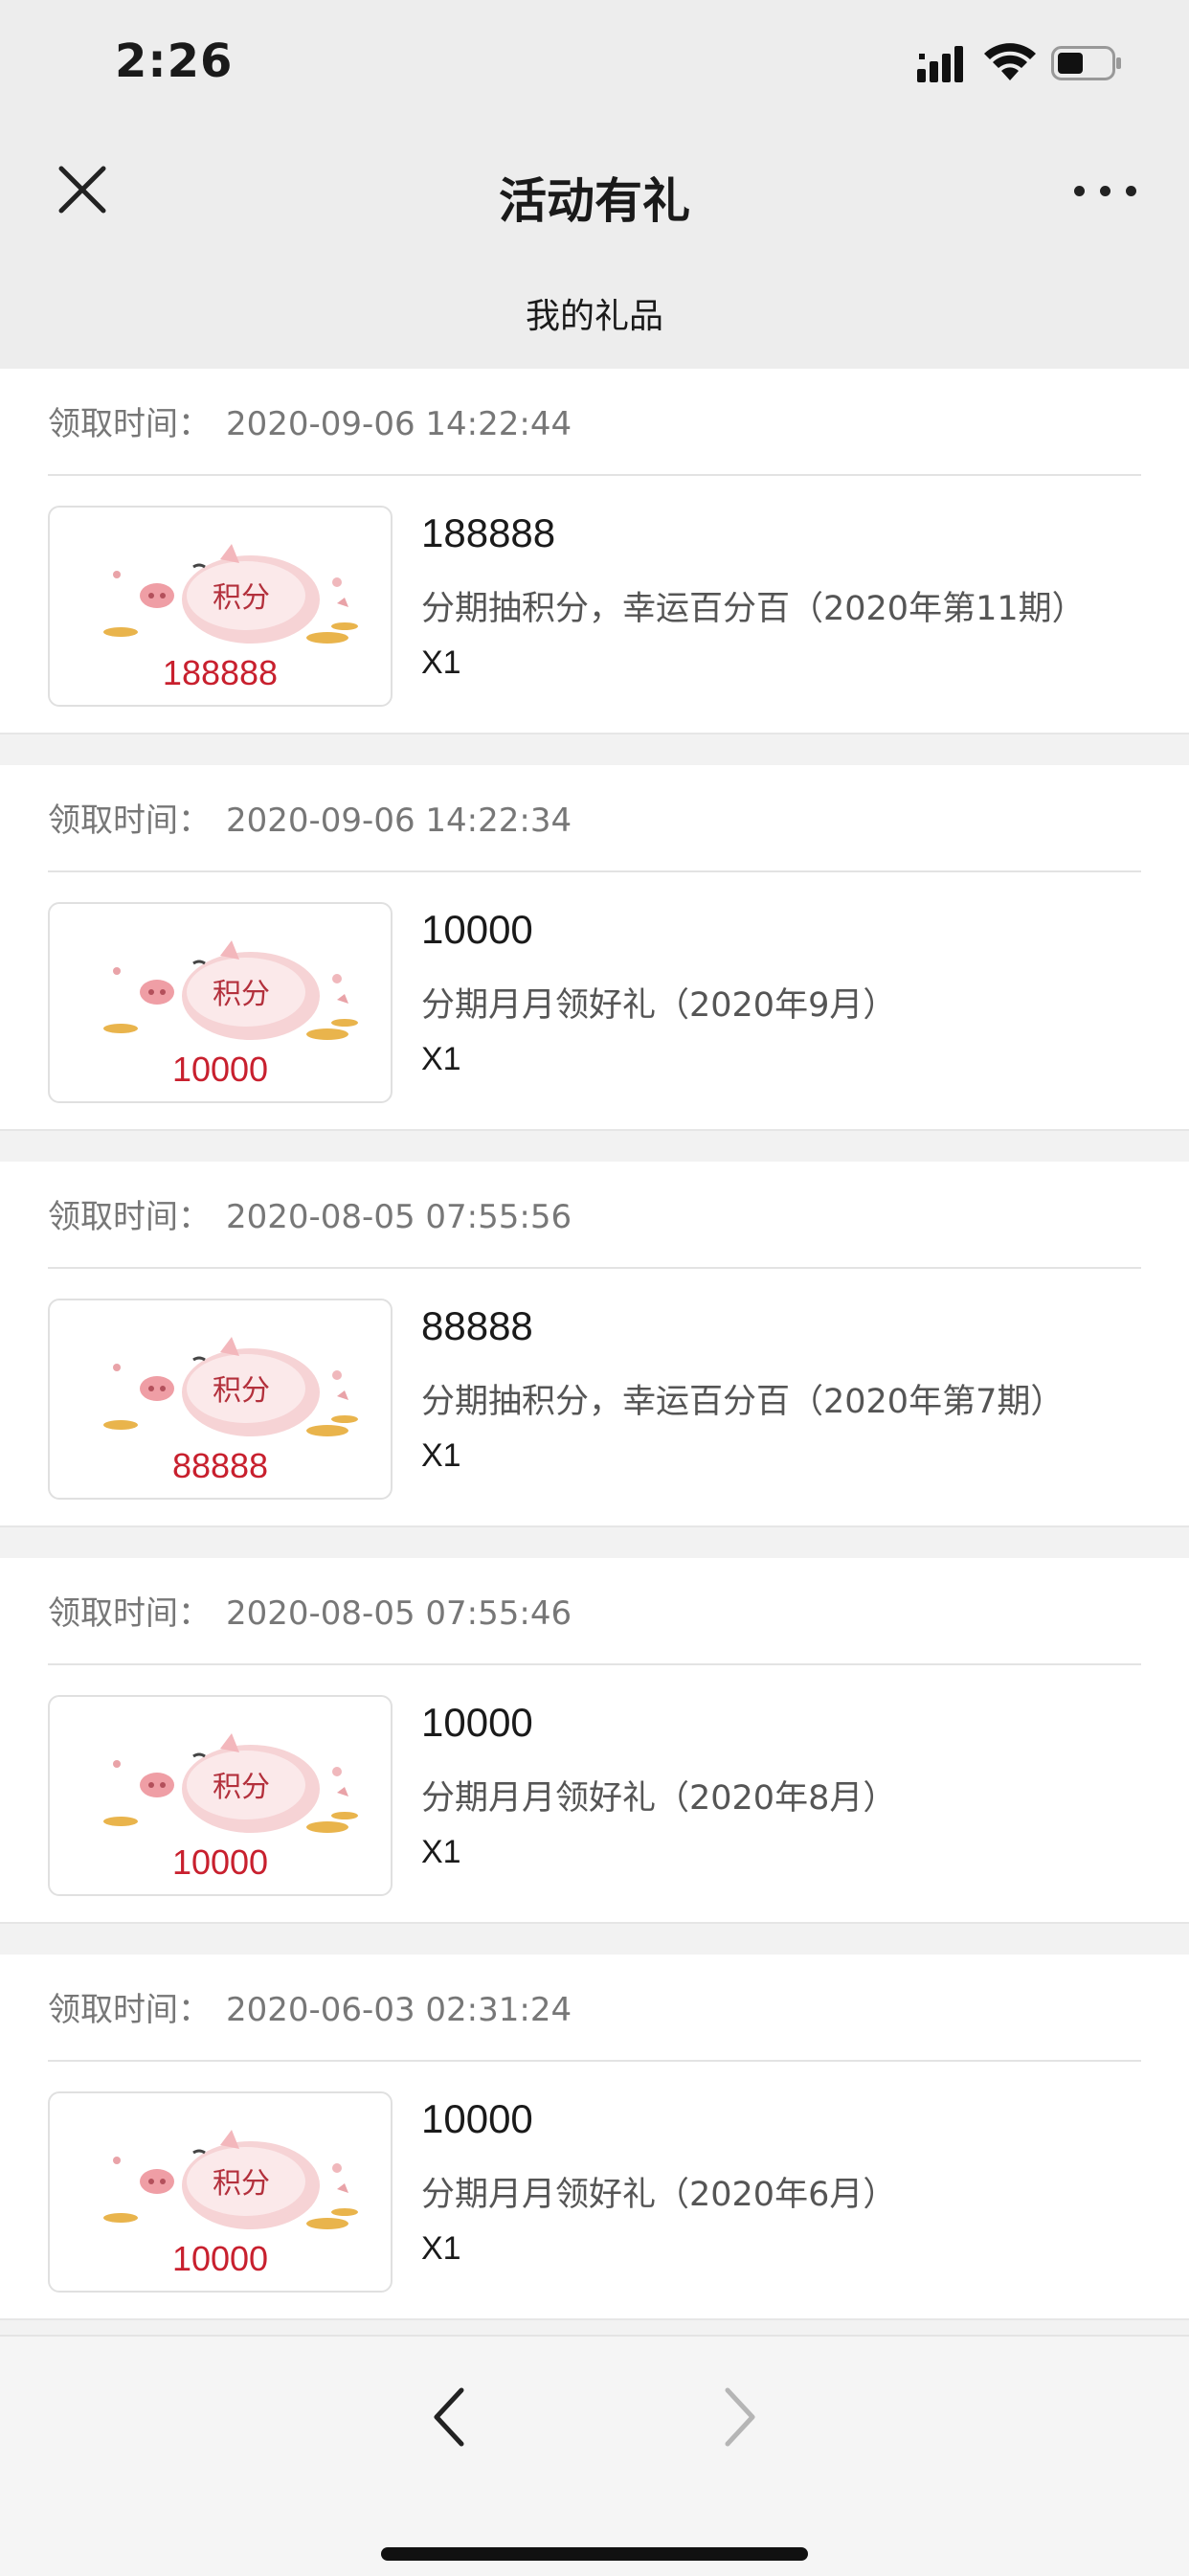 The height and width of the screenshot is (2576, 1189). What do you see at coordinates (659, 1798) in the screenshot?
I see `gift-description: 分期月月领好礼（2020年8月）` at bounding box center [659, 1798].